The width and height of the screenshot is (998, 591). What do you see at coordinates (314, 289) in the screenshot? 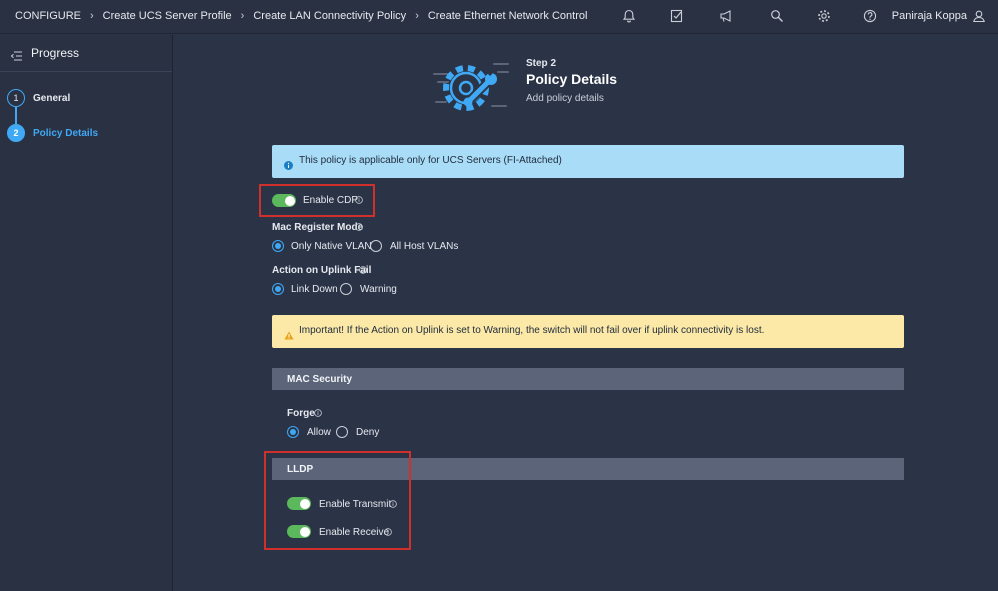
I see `link-down-label: Link Down` at bounding box center [314, 289].